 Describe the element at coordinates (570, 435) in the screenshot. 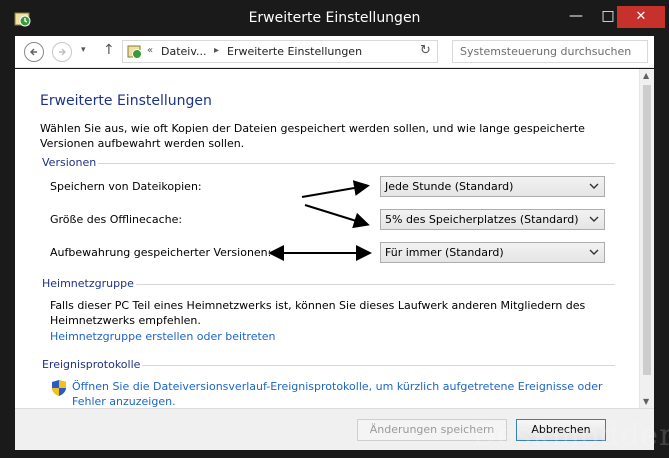

I see `watermark: Deskmodder.de` at that location.